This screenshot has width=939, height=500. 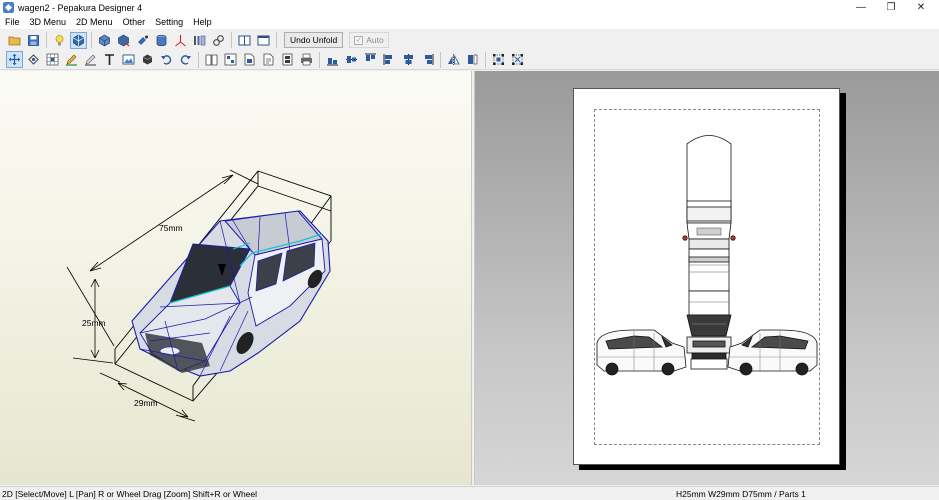 What do you see at coordinates (891, 7) in the screenshot?
I see `restore-button: ❐` at bounding box center [891, 7].